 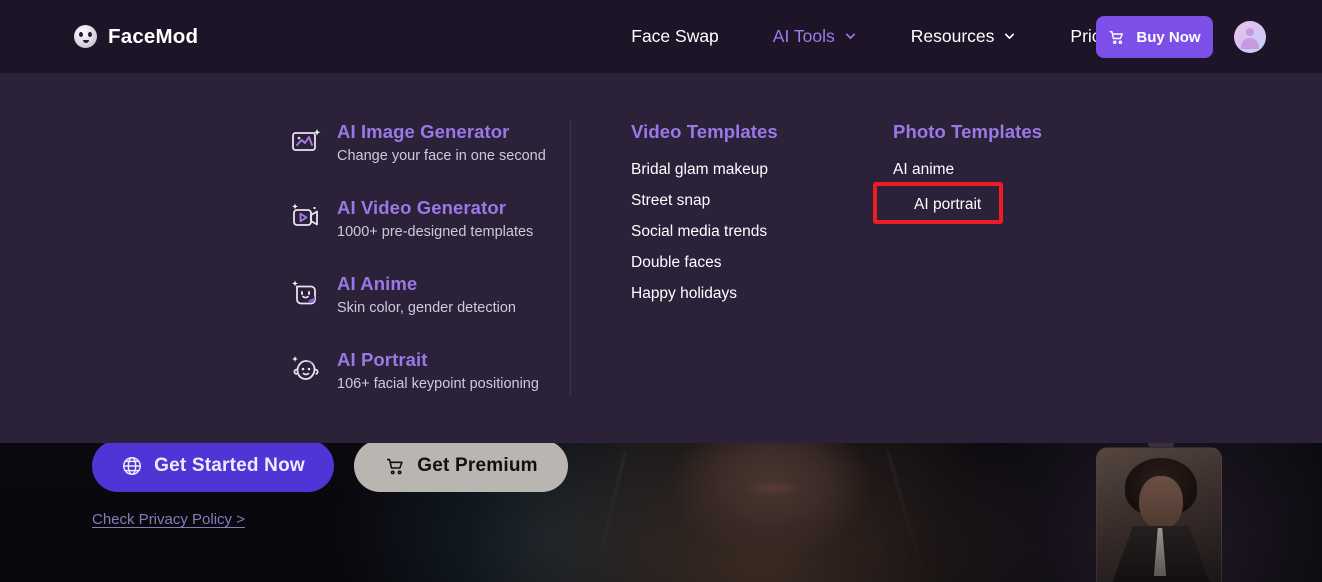 I want to click on check-privacy-policy-link: Check Privacy Policy >, so click(x=168, y=519).